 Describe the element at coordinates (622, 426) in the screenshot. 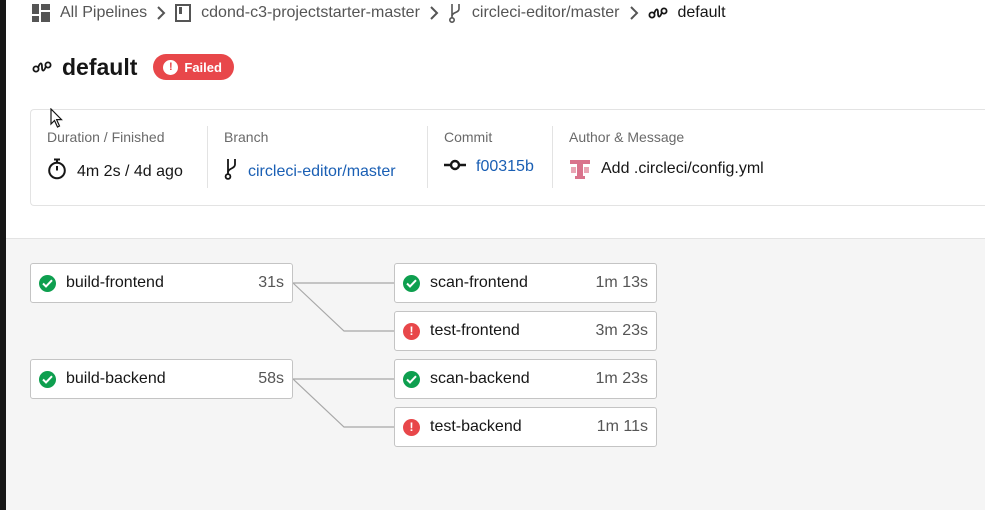

I see `job-duration: 1m 11s` at that location.